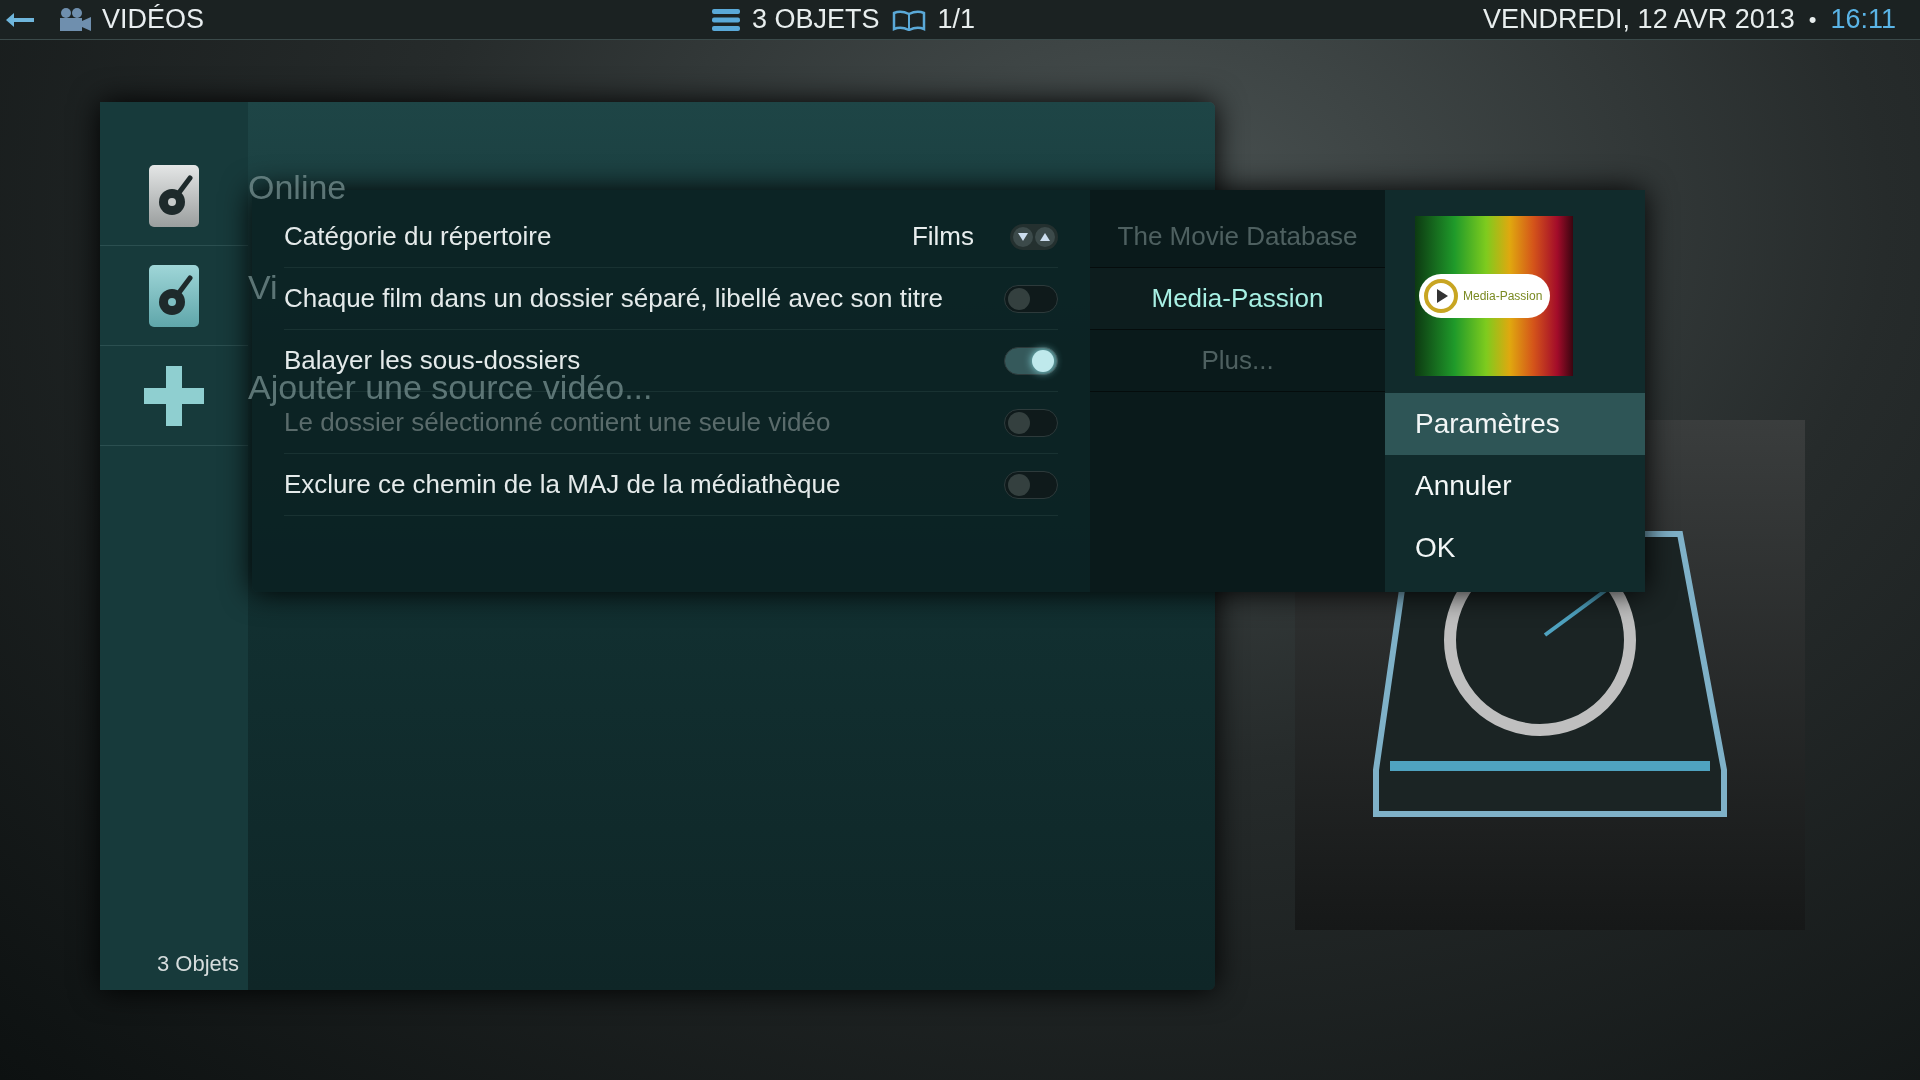 The width and height of the screenshot is (1920, 1080). I want to click on dialog-button: Paramètres, so click(1515, 424).